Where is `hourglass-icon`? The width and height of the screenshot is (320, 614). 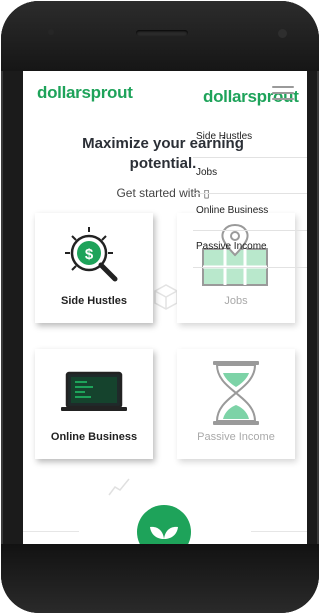
hourglass-icon is located at coordinates (236, 393).